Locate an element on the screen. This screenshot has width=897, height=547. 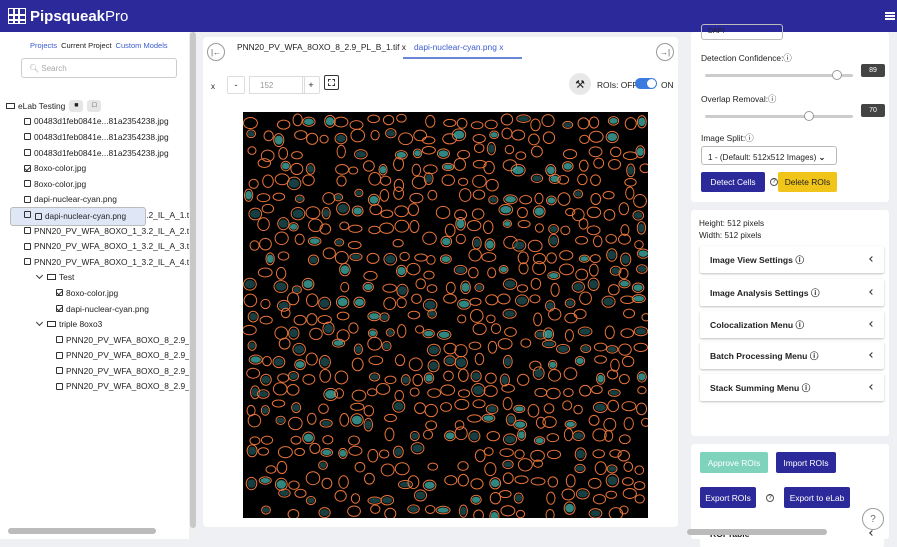
overlap-removal-slider is located at coordinates (779, 116).